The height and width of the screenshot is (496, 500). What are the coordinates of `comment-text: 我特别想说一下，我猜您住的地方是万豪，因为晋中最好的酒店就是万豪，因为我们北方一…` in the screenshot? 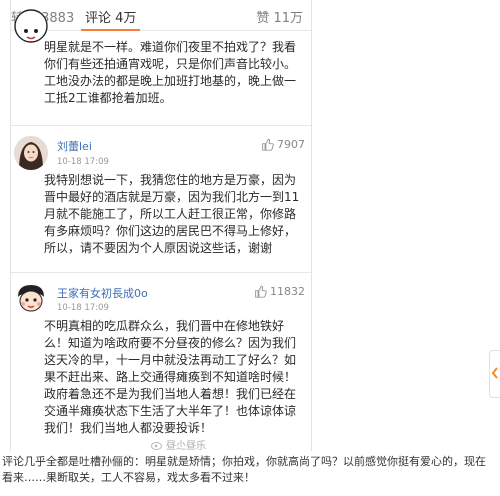 It's located at (172, 214).